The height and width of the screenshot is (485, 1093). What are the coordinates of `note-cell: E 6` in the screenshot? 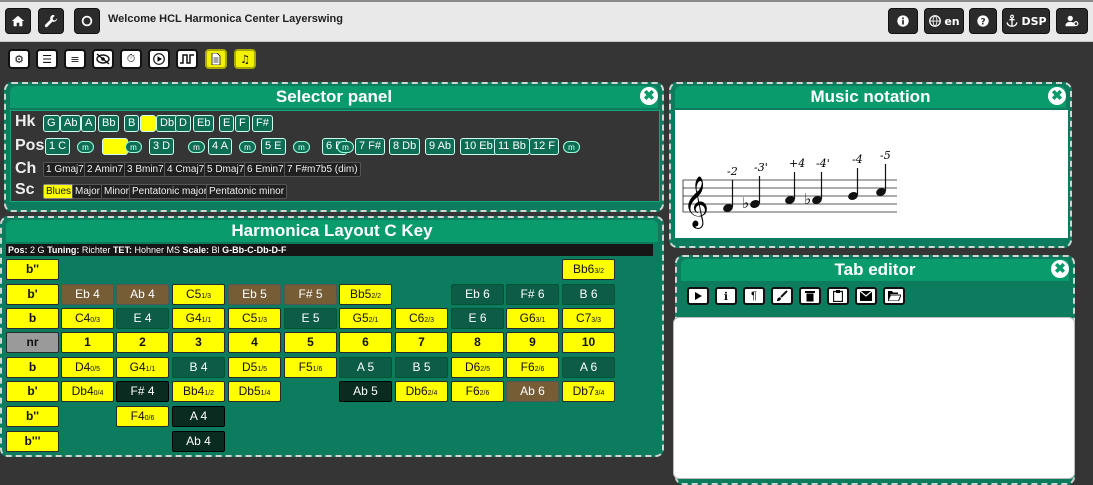 It's located at (477, 318).